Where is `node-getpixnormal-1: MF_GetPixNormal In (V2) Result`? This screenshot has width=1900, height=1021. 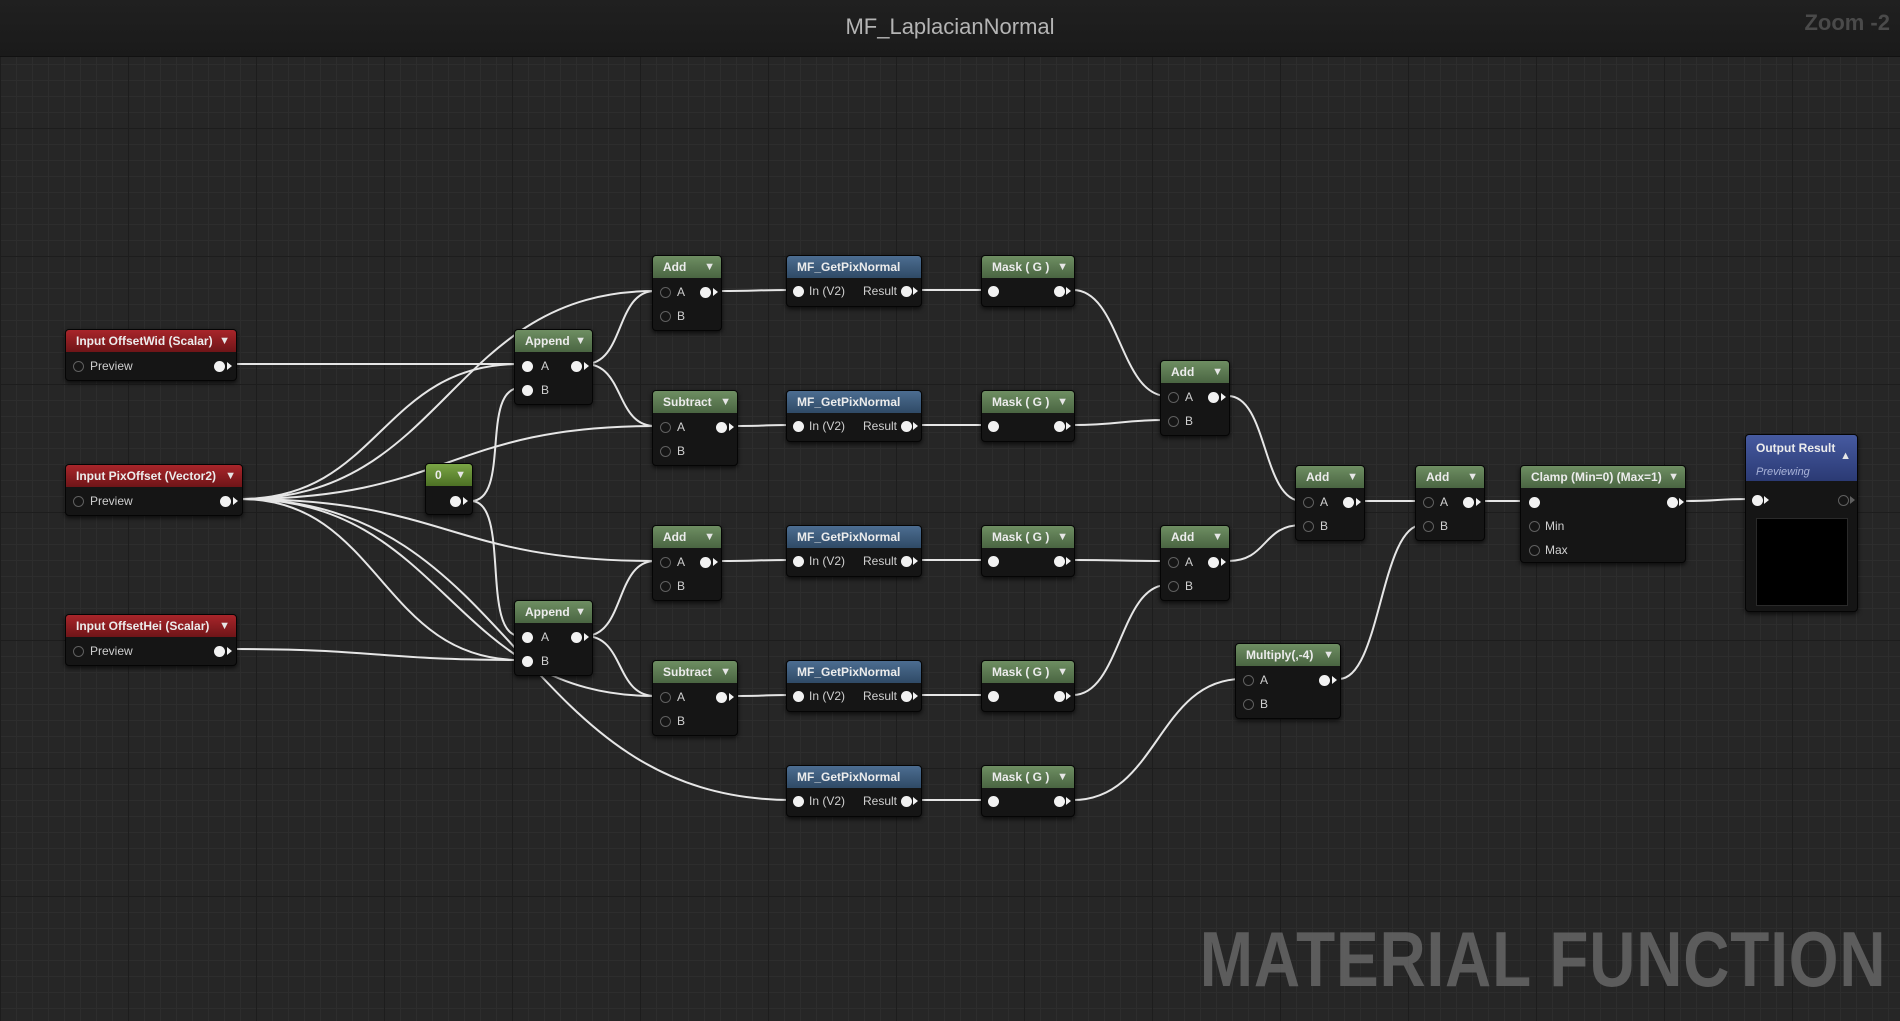 node-getpixnormal-1: MF_GetPixNormal In (V2) Result is located at coordinates (854, 281).